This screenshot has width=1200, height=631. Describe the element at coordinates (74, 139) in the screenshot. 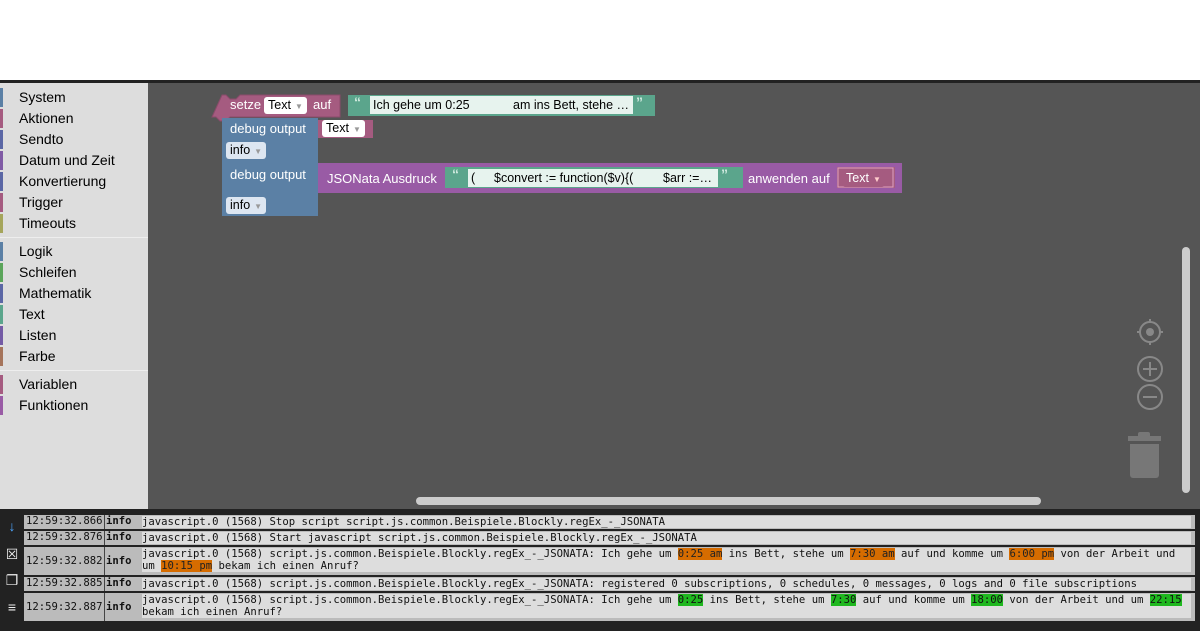

I see `toolbox-category-sendto: Sendto` at that location.